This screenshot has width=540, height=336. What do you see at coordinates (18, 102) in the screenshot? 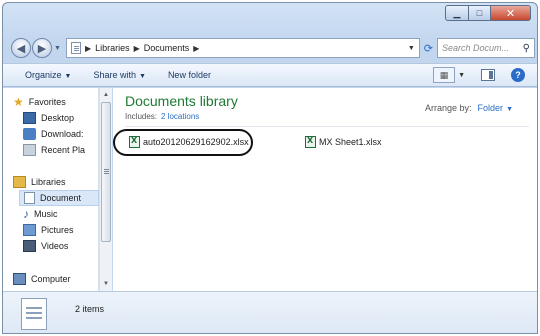
I see `star-icon: ★` at bounding box center [18, 102].